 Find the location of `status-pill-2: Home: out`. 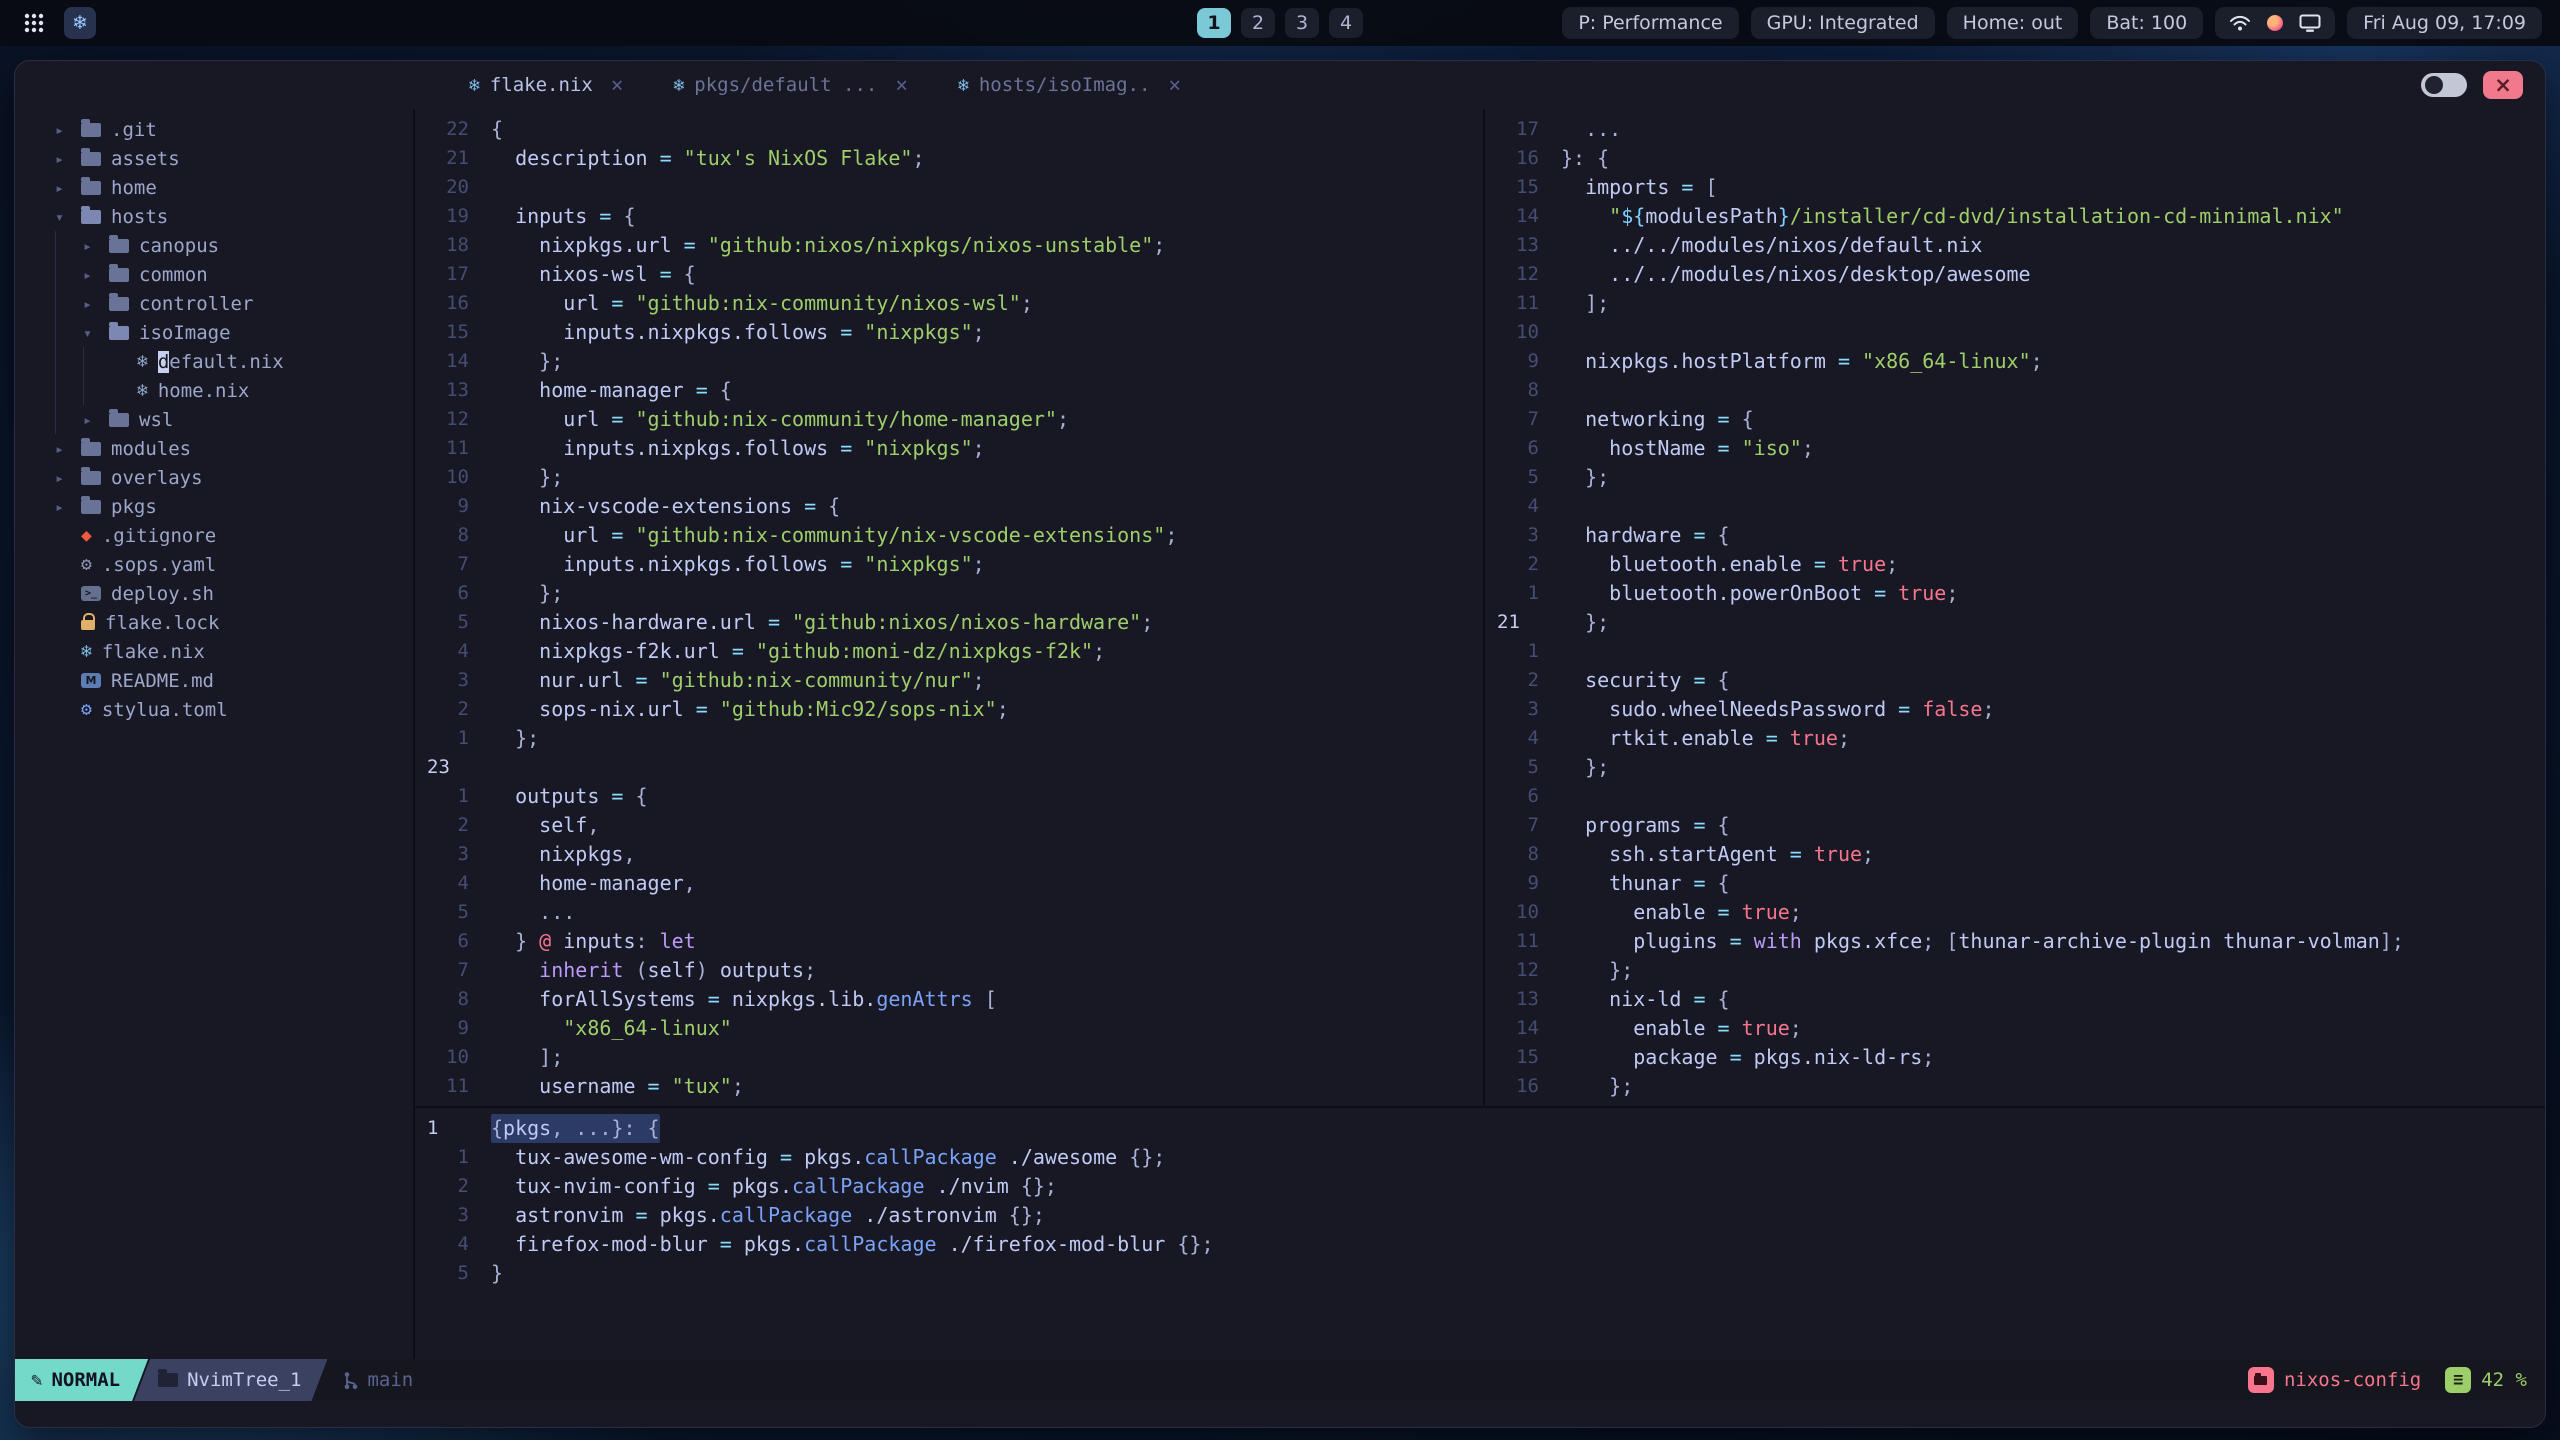

status-pill-2: Home: out is located at coordinates (2012, 23).